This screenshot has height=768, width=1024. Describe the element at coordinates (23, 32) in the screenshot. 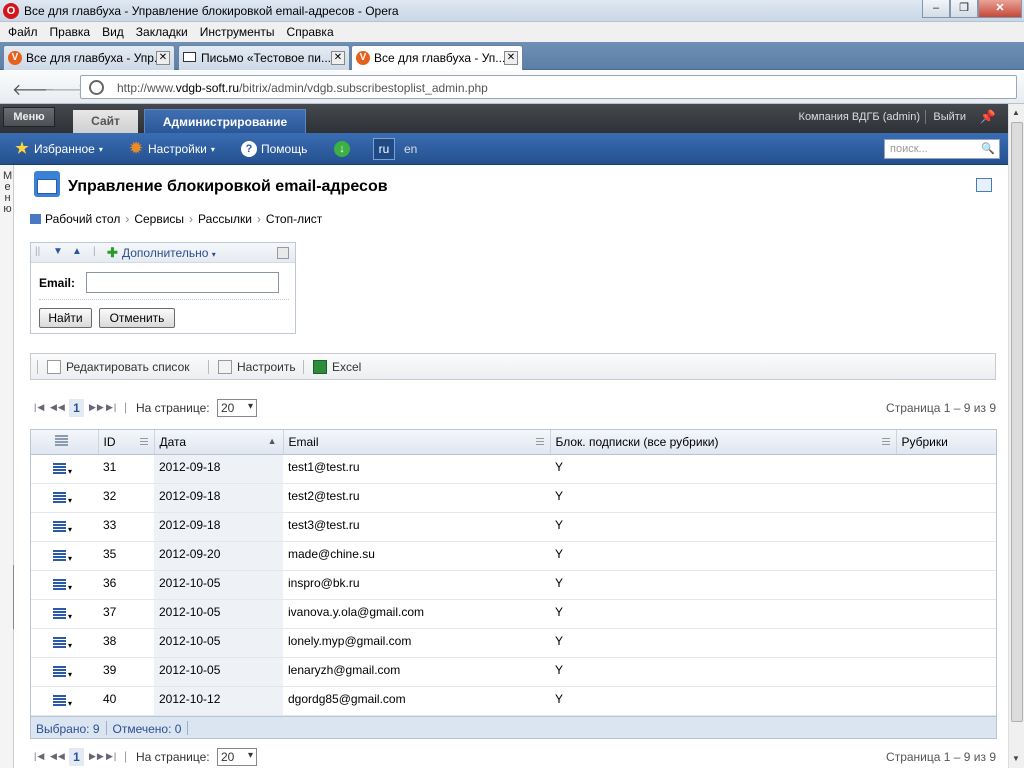

I see `menu-file: Файл` at that location.